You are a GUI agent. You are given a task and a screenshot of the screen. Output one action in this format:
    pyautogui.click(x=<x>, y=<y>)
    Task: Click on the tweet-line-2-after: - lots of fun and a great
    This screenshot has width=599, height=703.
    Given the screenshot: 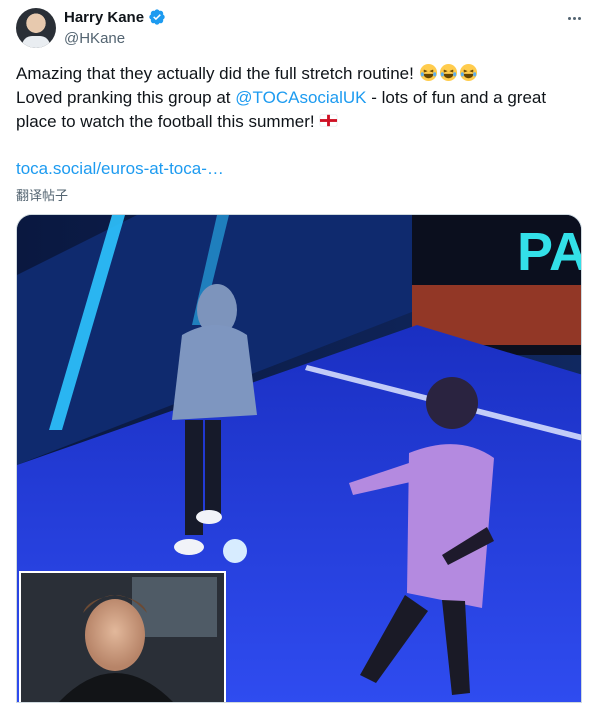 What is the action you would take?
    pyautogui.click(x=456, y=97)
    